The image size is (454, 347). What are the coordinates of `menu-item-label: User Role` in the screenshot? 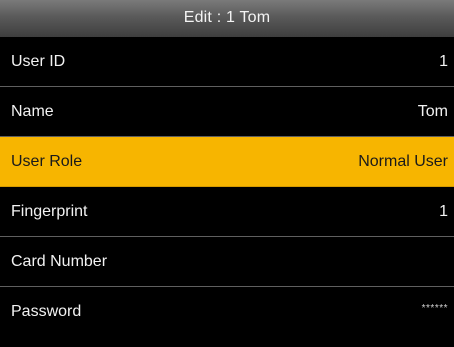 It's located at (47, 161).